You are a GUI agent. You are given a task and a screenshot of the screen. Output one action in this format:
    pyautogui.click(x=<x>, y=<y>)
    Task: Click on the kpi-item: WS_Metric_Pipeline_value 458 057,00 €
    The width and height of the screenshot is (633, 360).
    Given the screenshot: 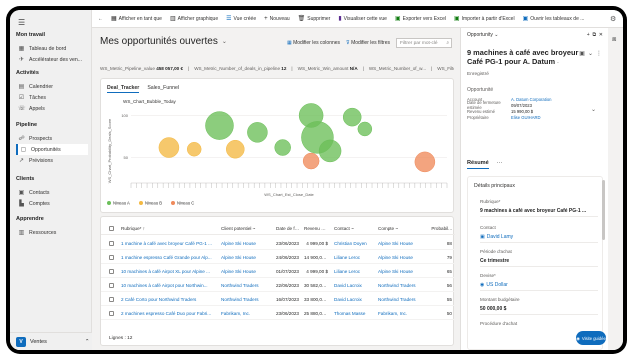 What is the action you would take?
    pyautogui.click(x=141, y=68)
    